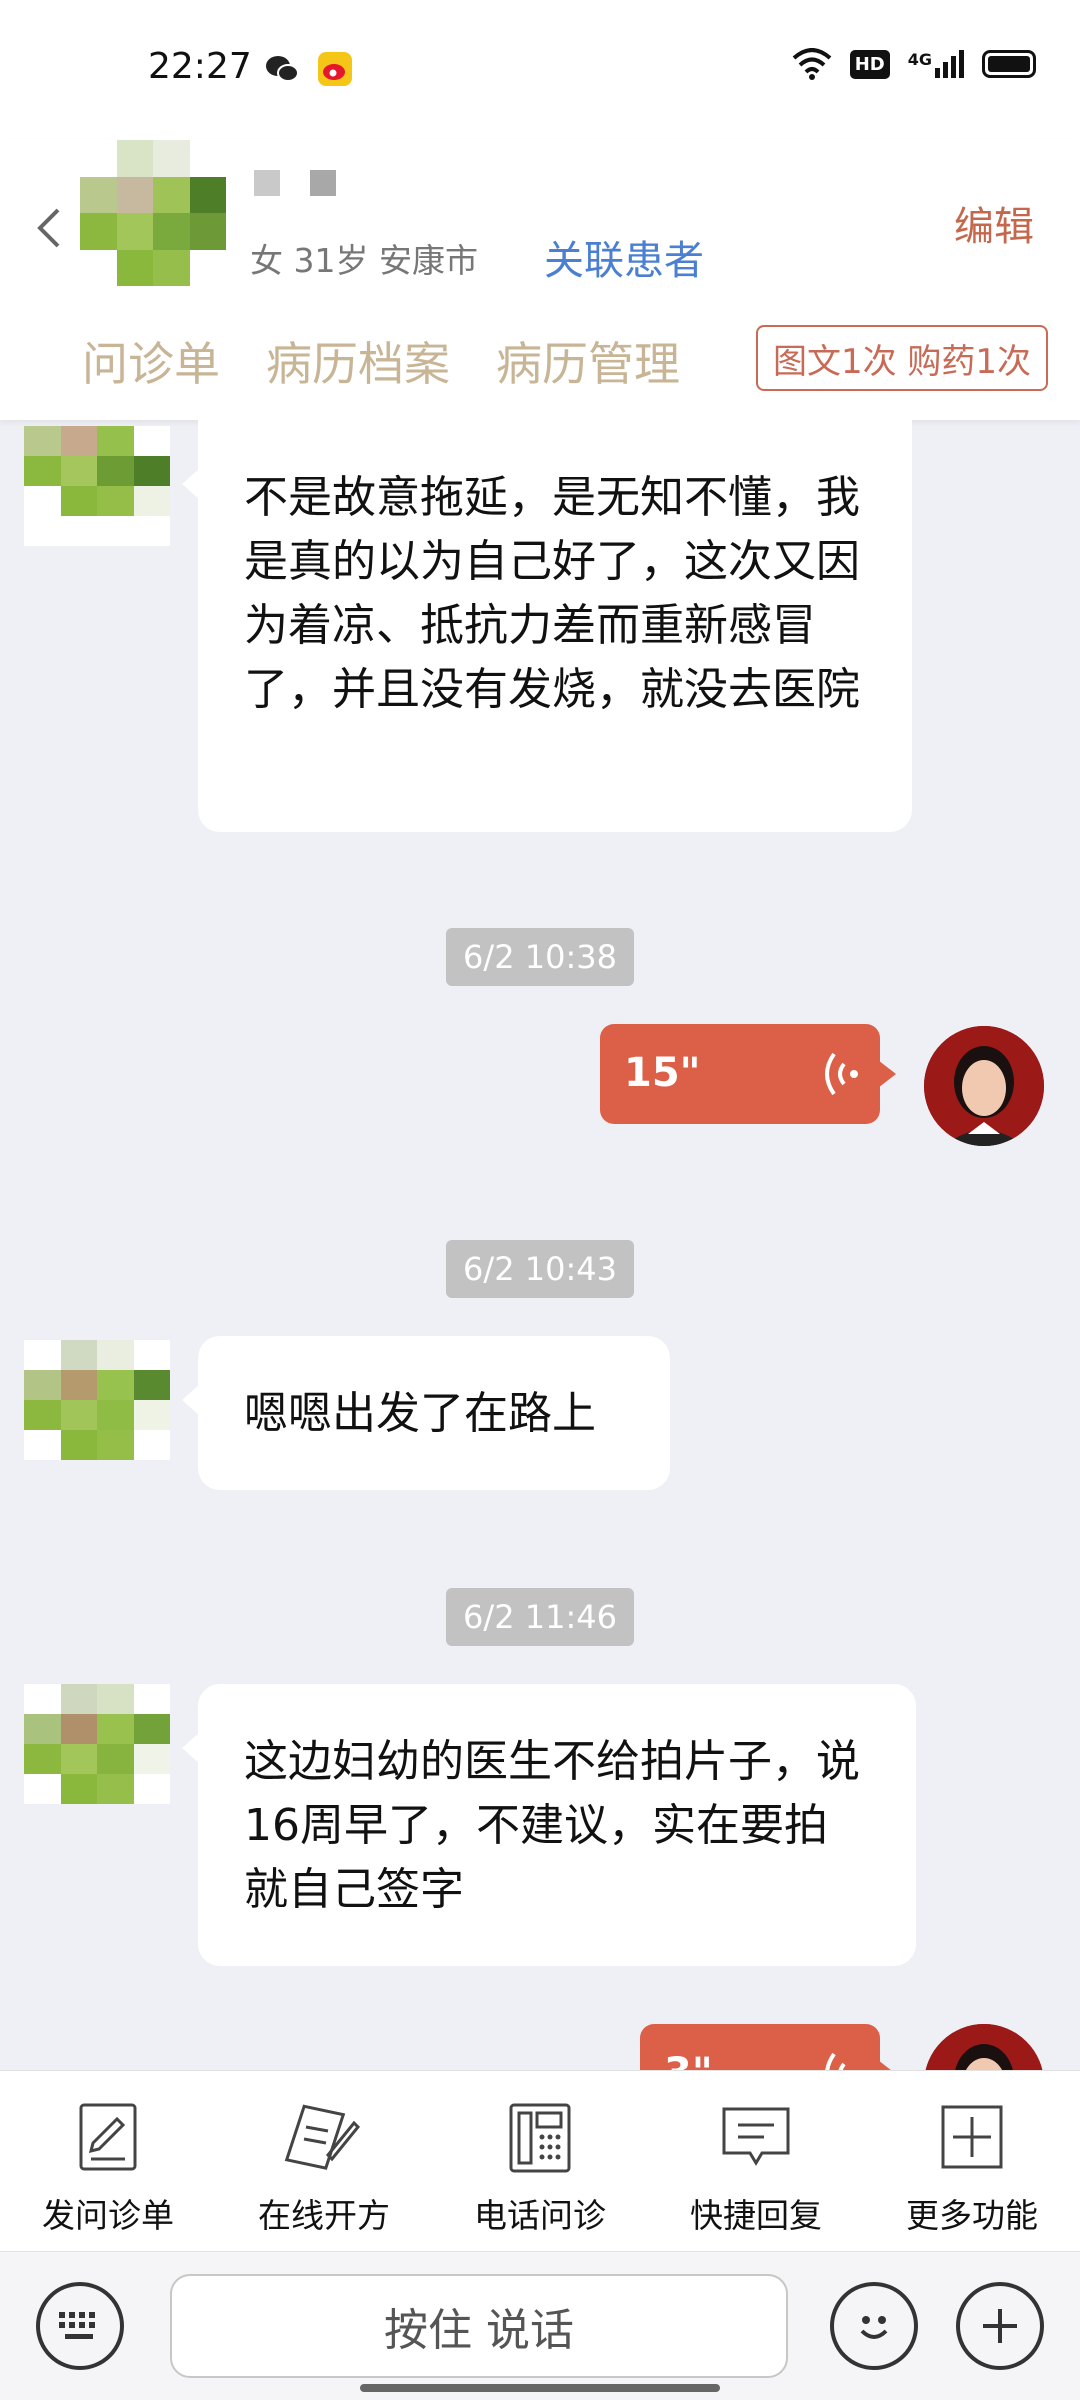 This screenshot has height=2400, width=1080. Describe the element at coordinates (324, 2215) in the screenshot. I see `toolbar-label: 在线开方` at that location.